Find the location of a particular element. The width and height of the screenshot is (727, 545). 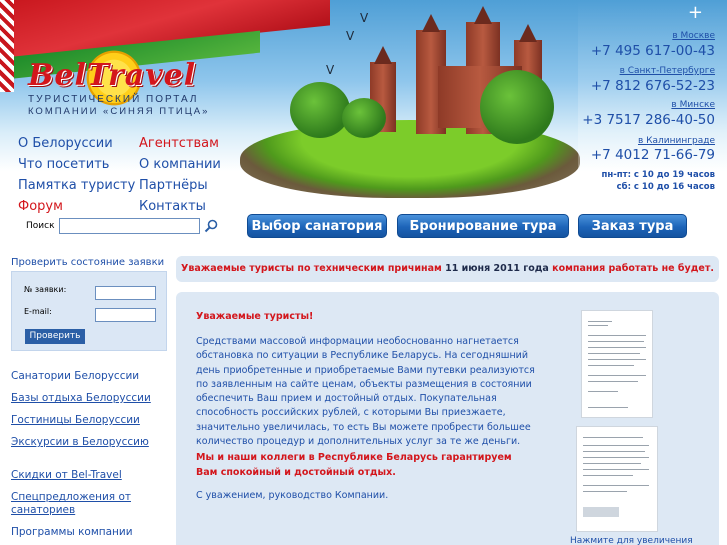

nav-link-what-to-visit: Что посетить is located at coordinates (63, 164).